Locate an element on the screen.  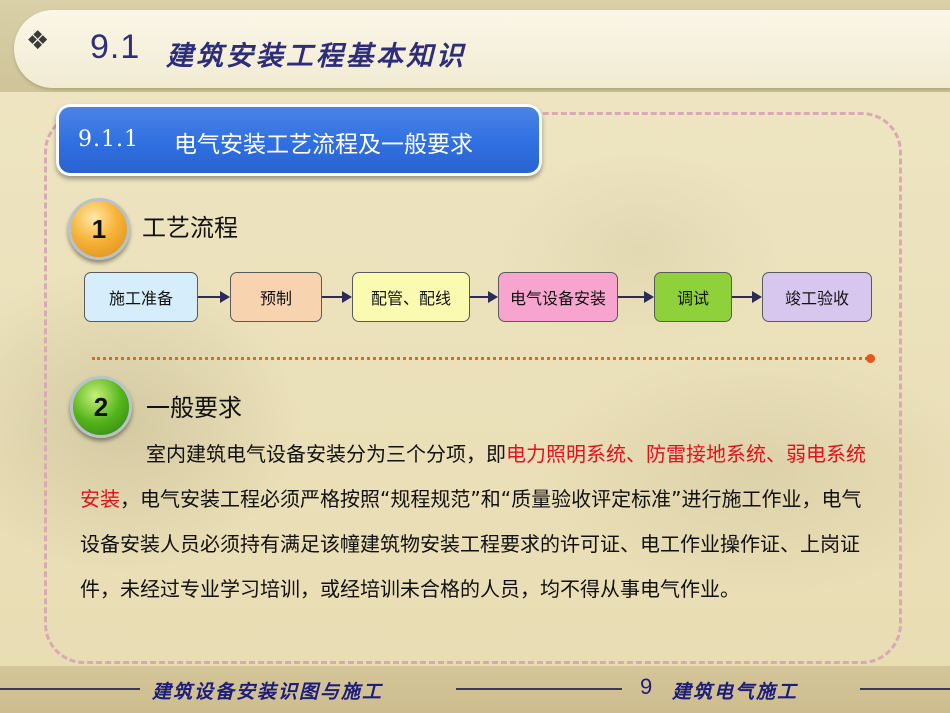
footer-rule-middle is located at coordinates (539, 689).